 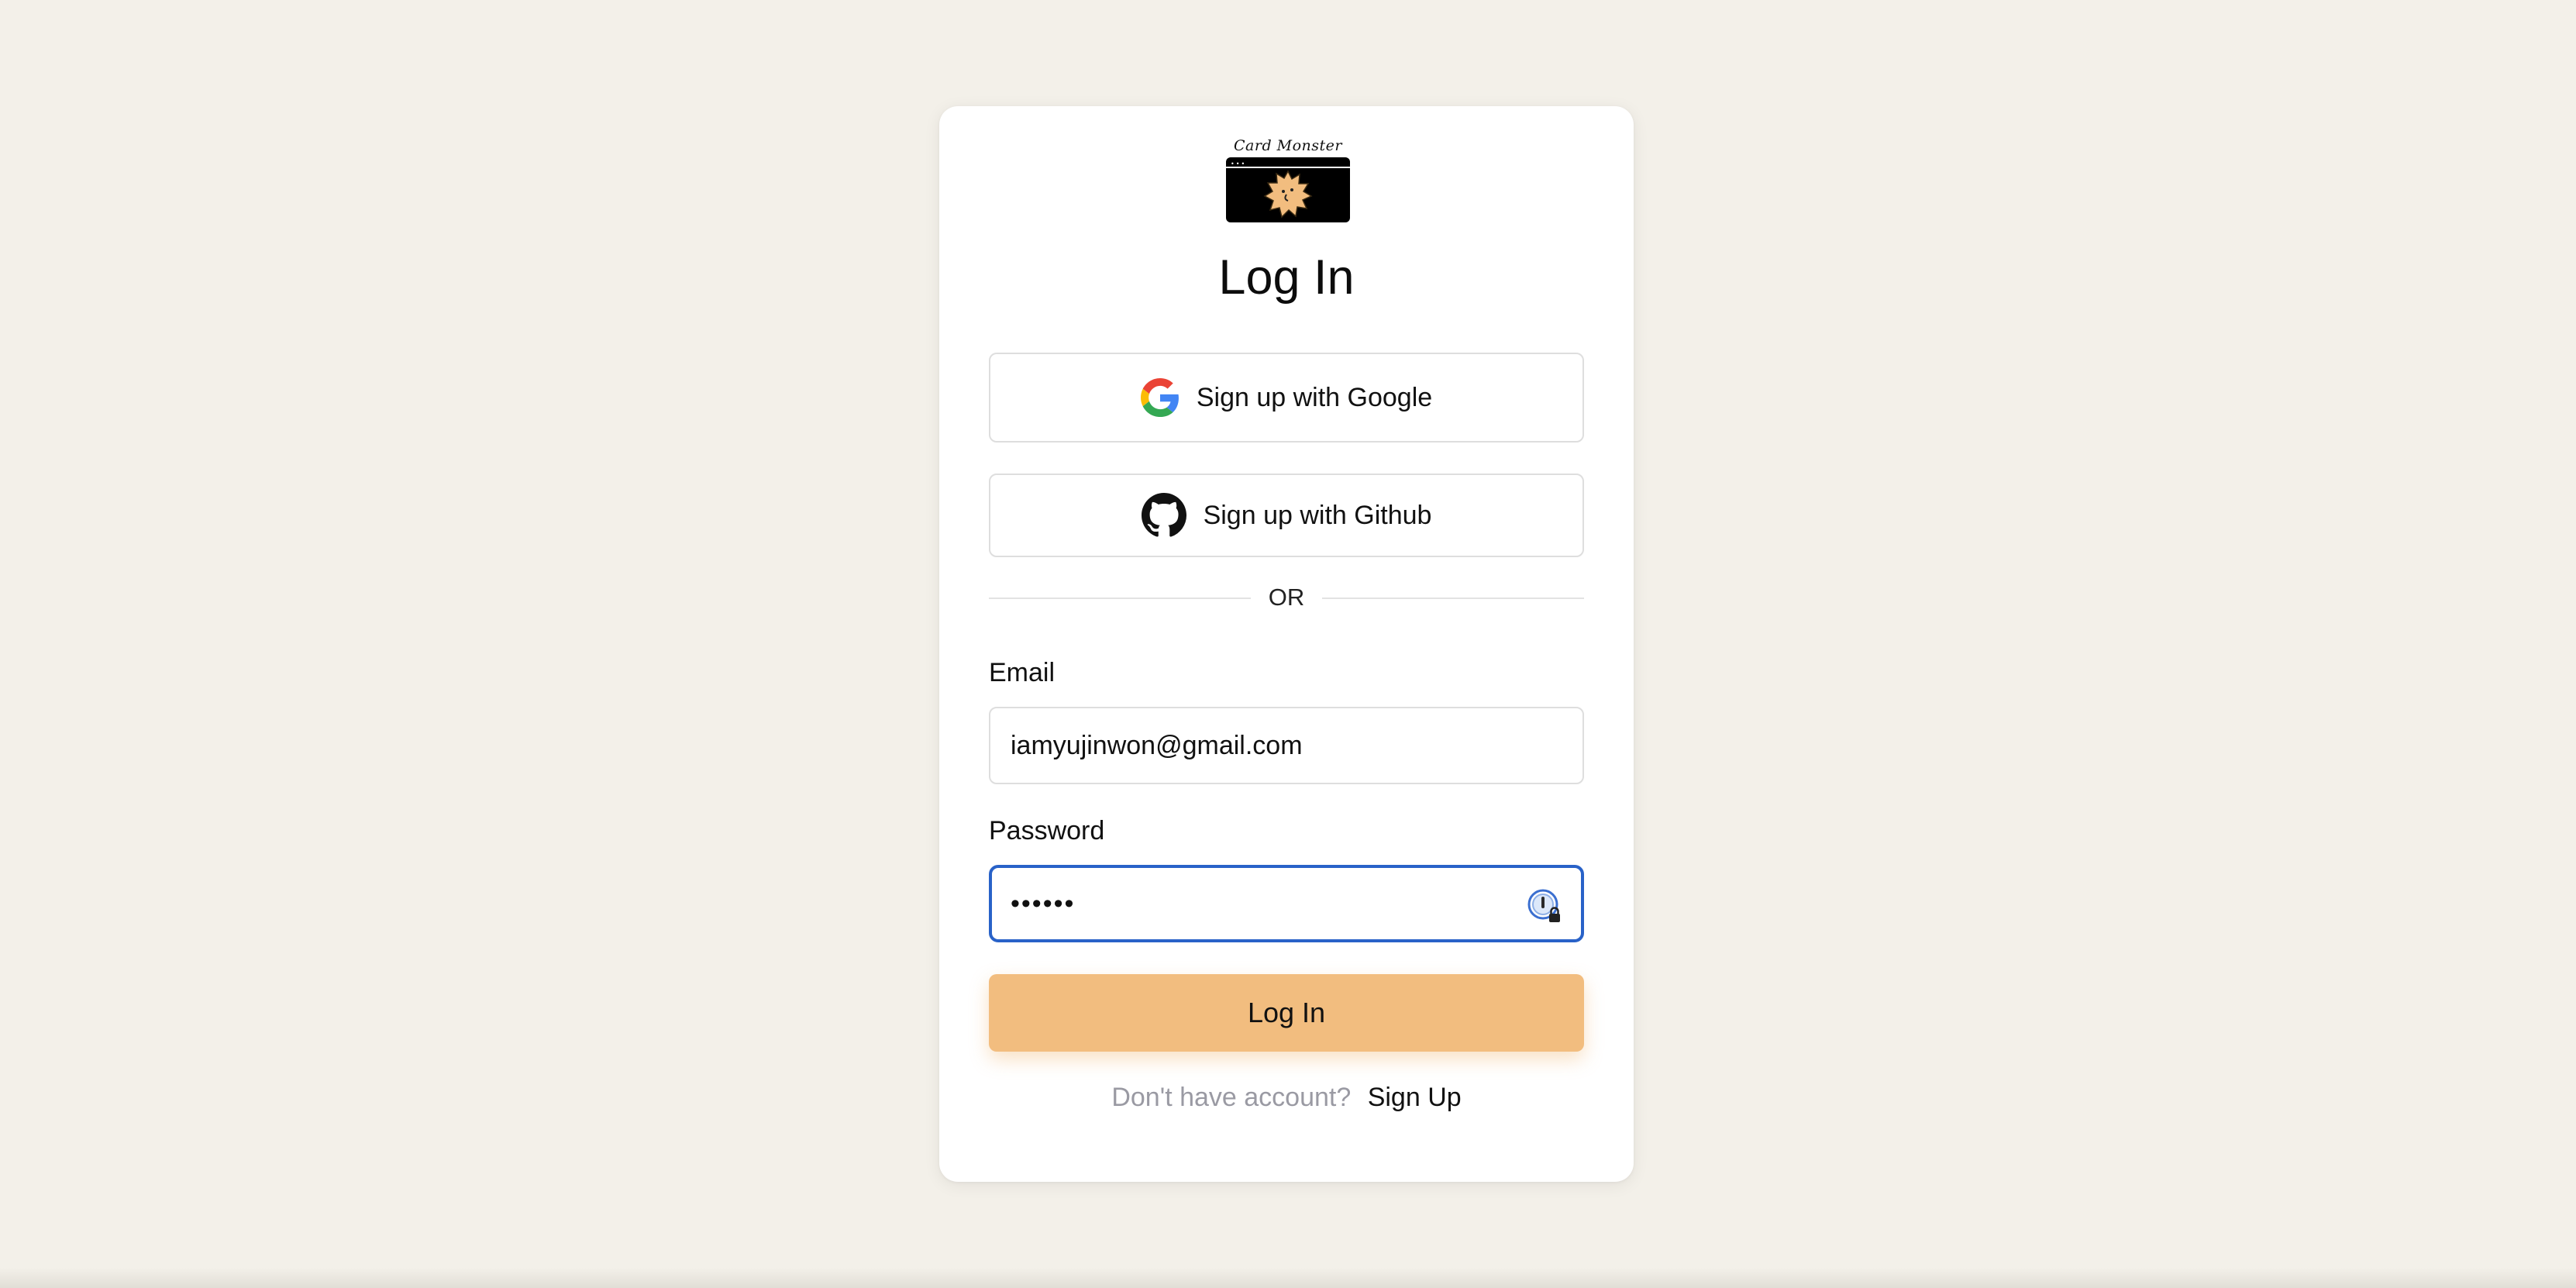 What do you see at coordinates (1314, 397) in the screenshot?
I see `google-button-label: Sign up with Google` at bounding box center [1314, 397].